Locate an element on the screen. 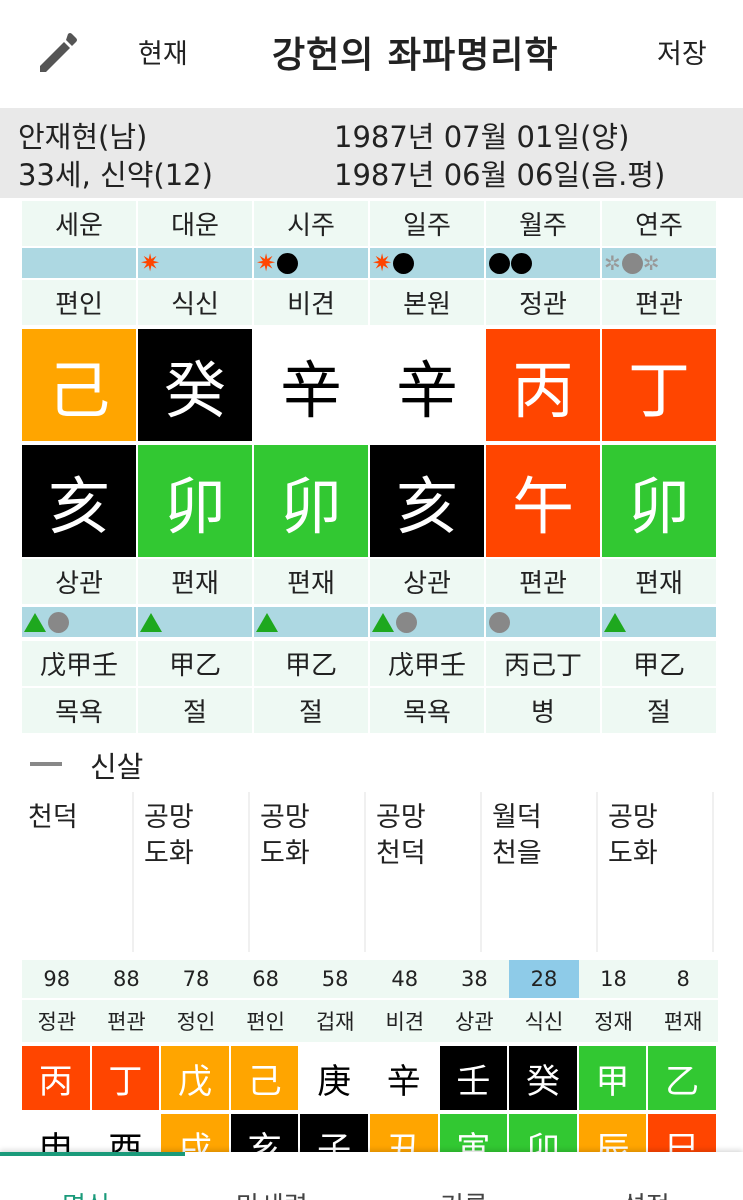 This screenshot has height=1200, width=743. stem-cell: 己 is located at coordinates (80, 385).